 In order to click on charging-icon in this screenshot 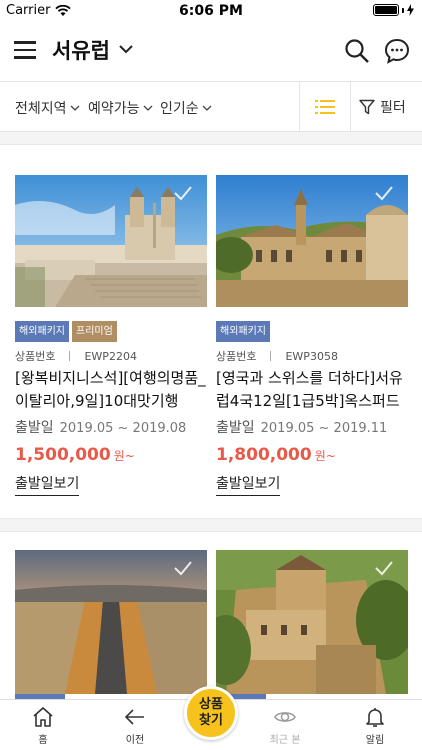, I will do `click(410, 10)`.